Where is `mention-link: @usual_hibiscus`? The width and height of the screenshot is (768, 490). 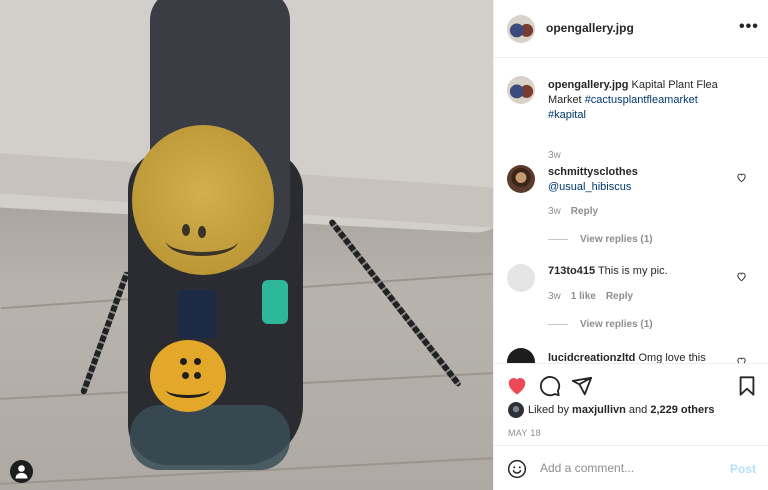 mention-link: @usual_hibiscus is located at coordinates (589, 187).